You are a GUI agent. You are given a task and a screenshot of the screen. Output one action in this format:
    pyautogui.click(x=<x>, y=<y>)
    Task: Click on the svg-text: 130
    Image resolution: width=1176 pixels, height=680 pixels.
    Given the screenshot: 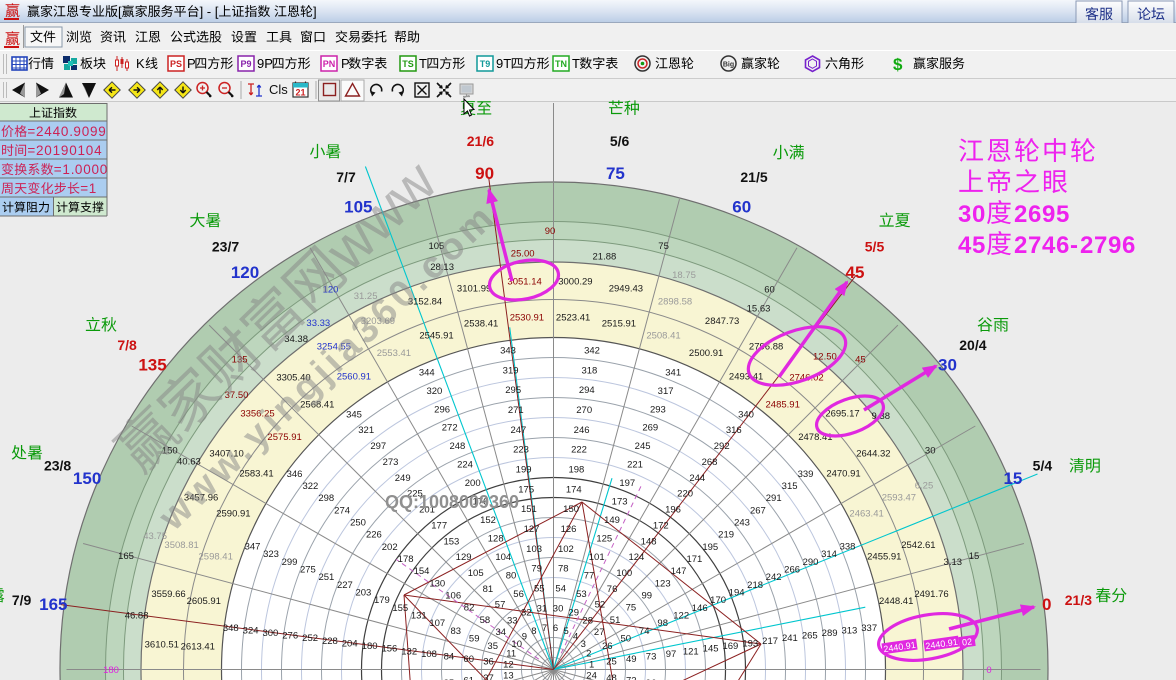 What is the action you would take?
    pyautogui.click(x=437, y=583)
    